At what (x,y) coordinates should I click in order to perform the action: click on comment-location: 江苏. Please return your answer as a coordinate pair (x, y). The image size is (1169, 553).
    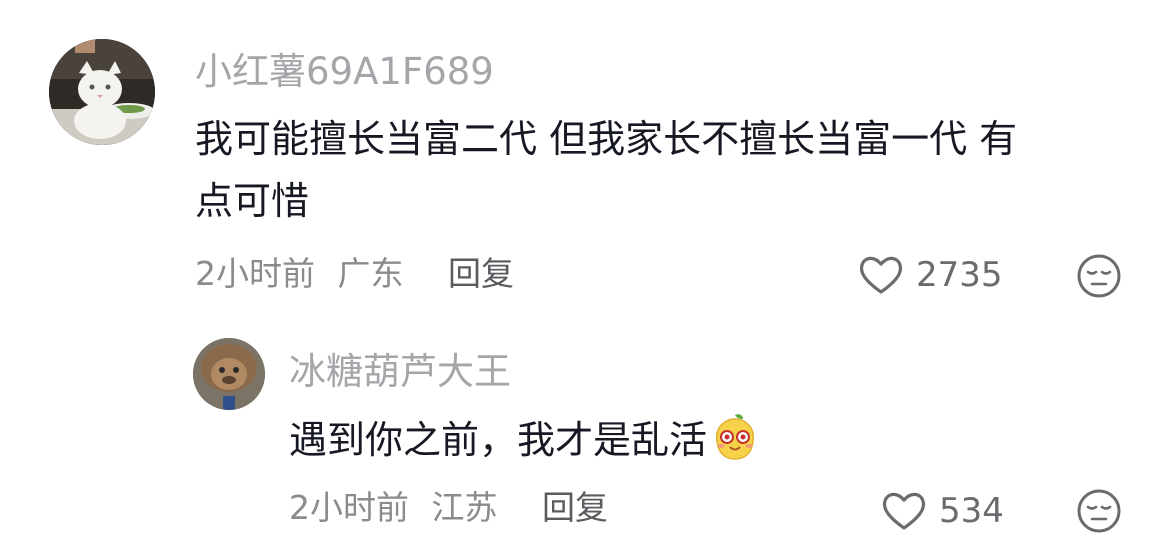
    Looking at the image, I should click on (464, 507).